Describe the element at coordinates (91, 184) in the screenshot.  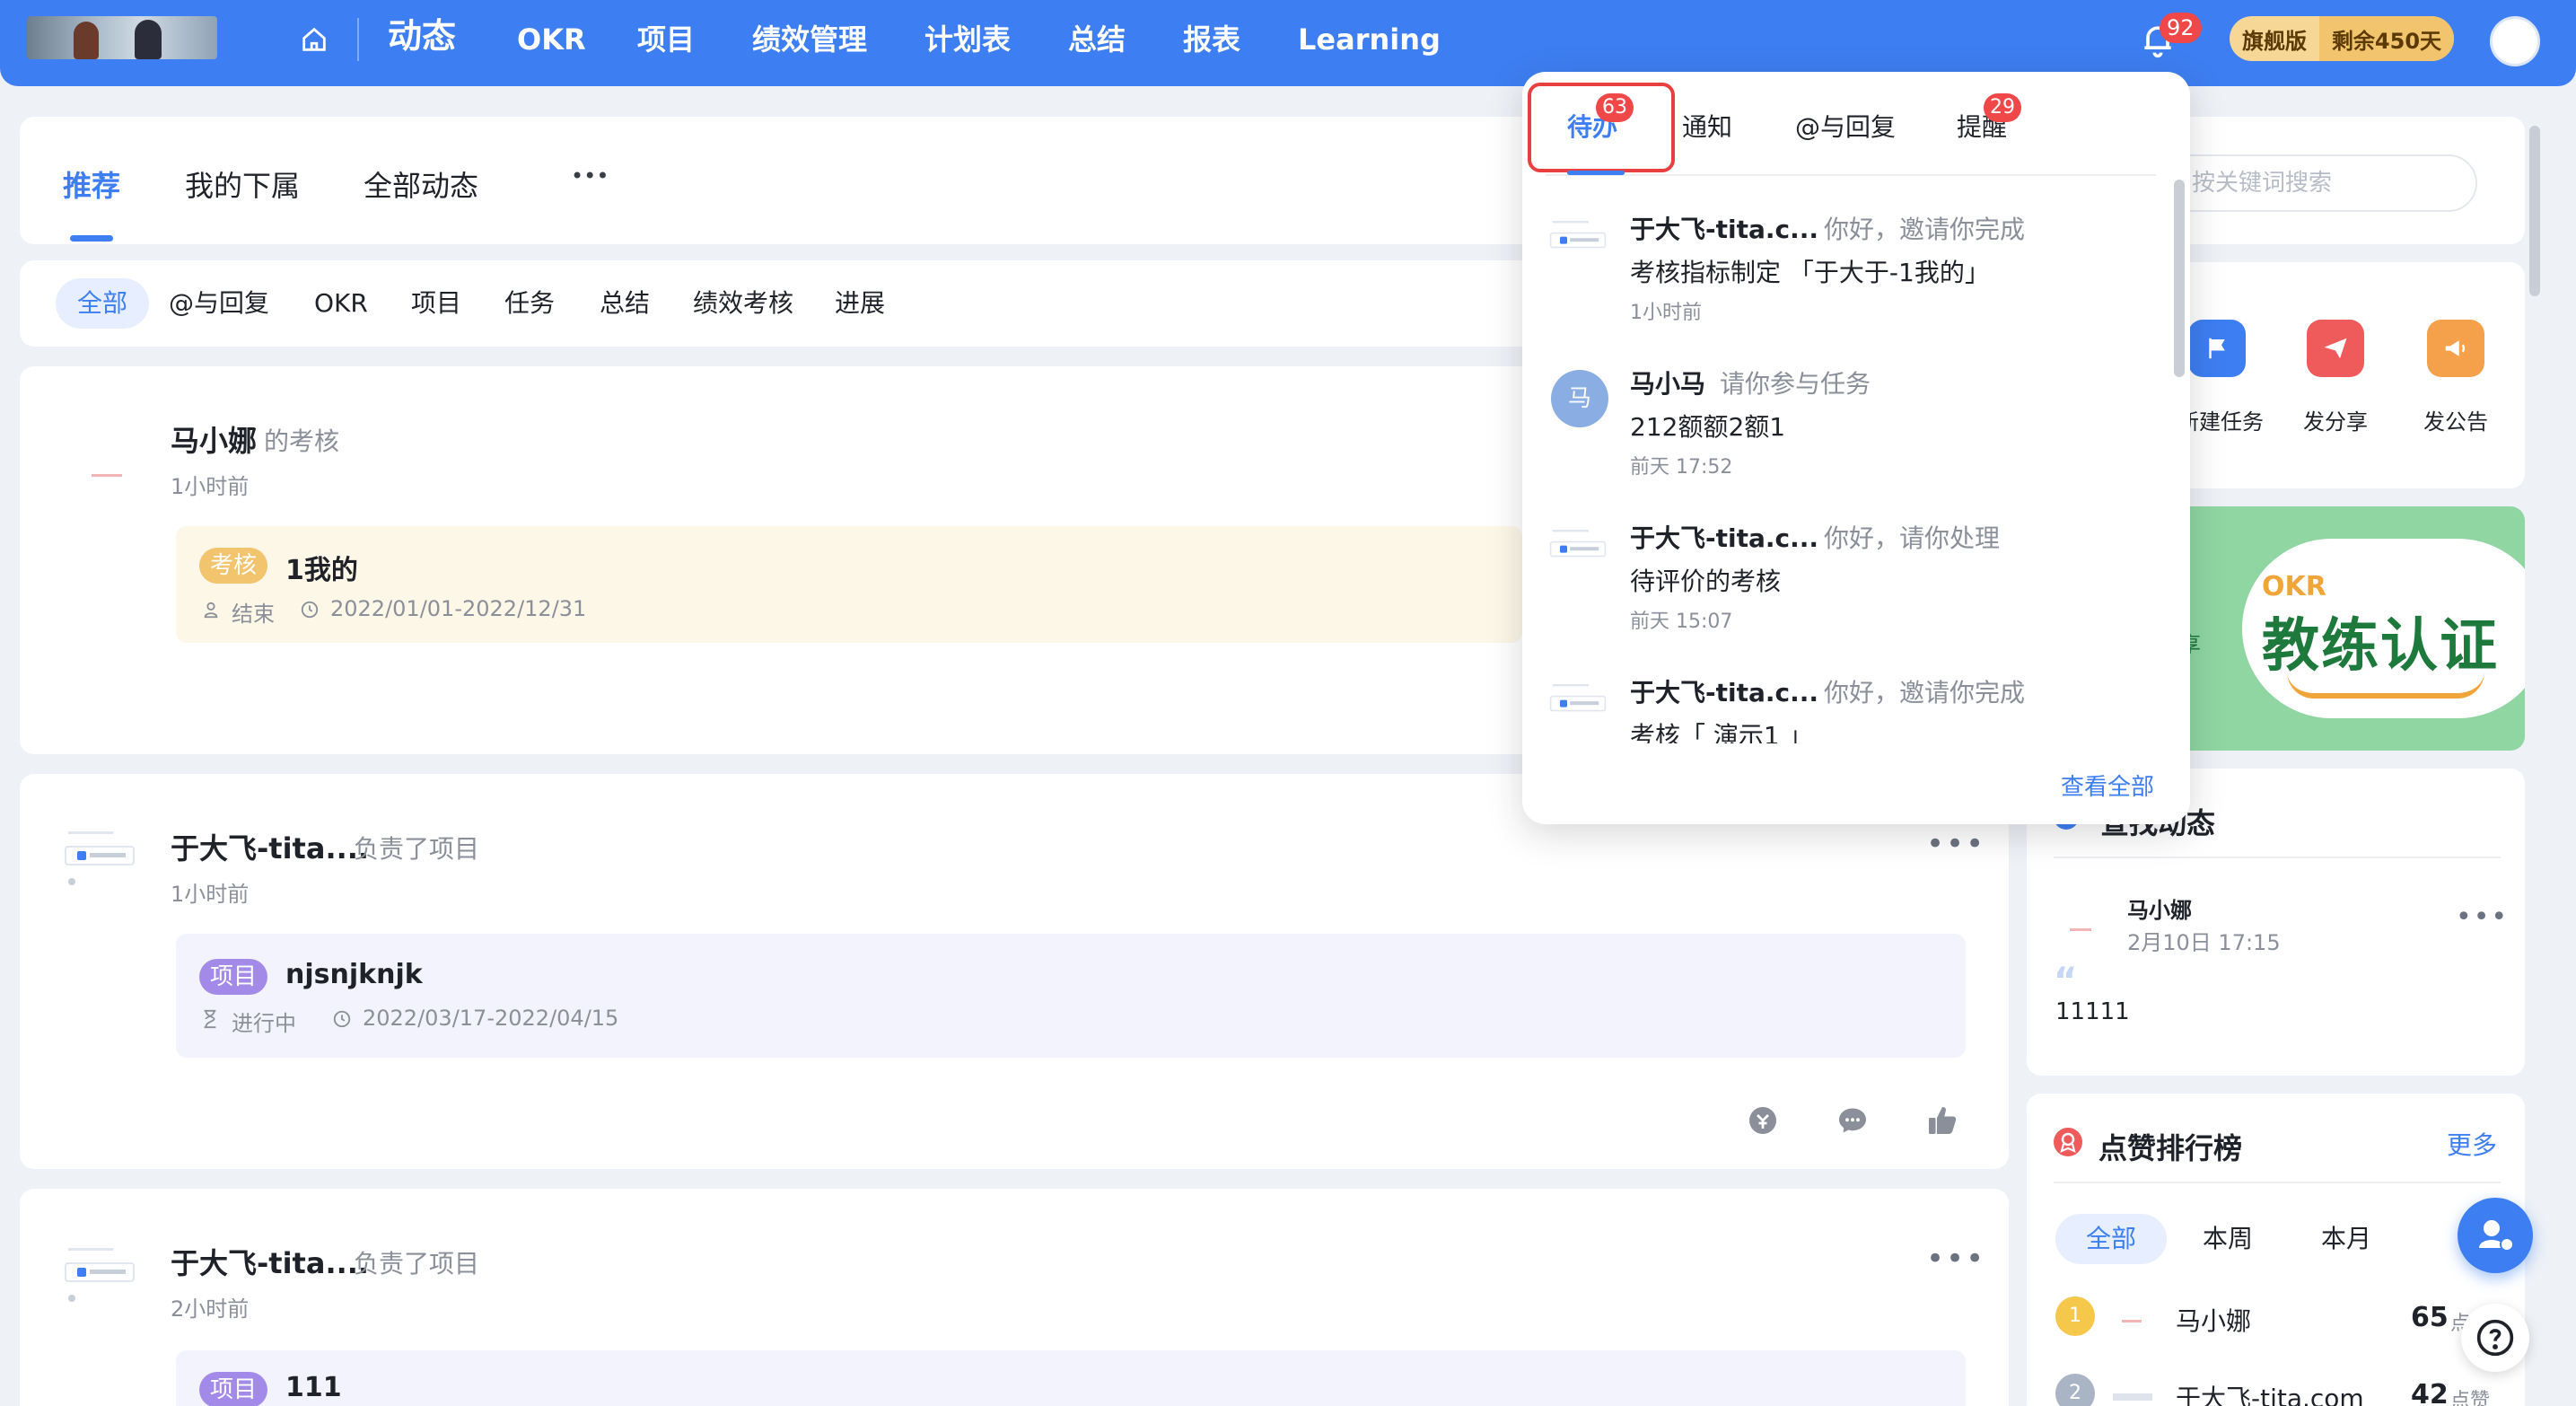
I see `tab-recommended: 推荐` at that location.